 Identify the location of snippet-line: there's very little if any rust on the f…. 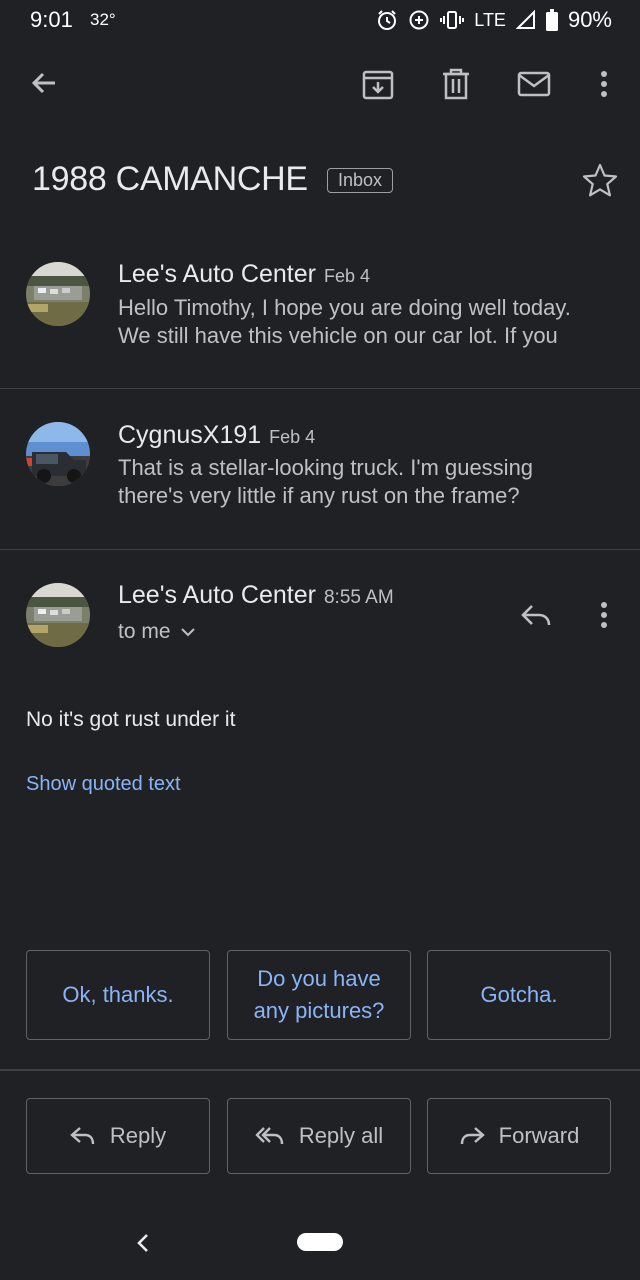
(319, 495).